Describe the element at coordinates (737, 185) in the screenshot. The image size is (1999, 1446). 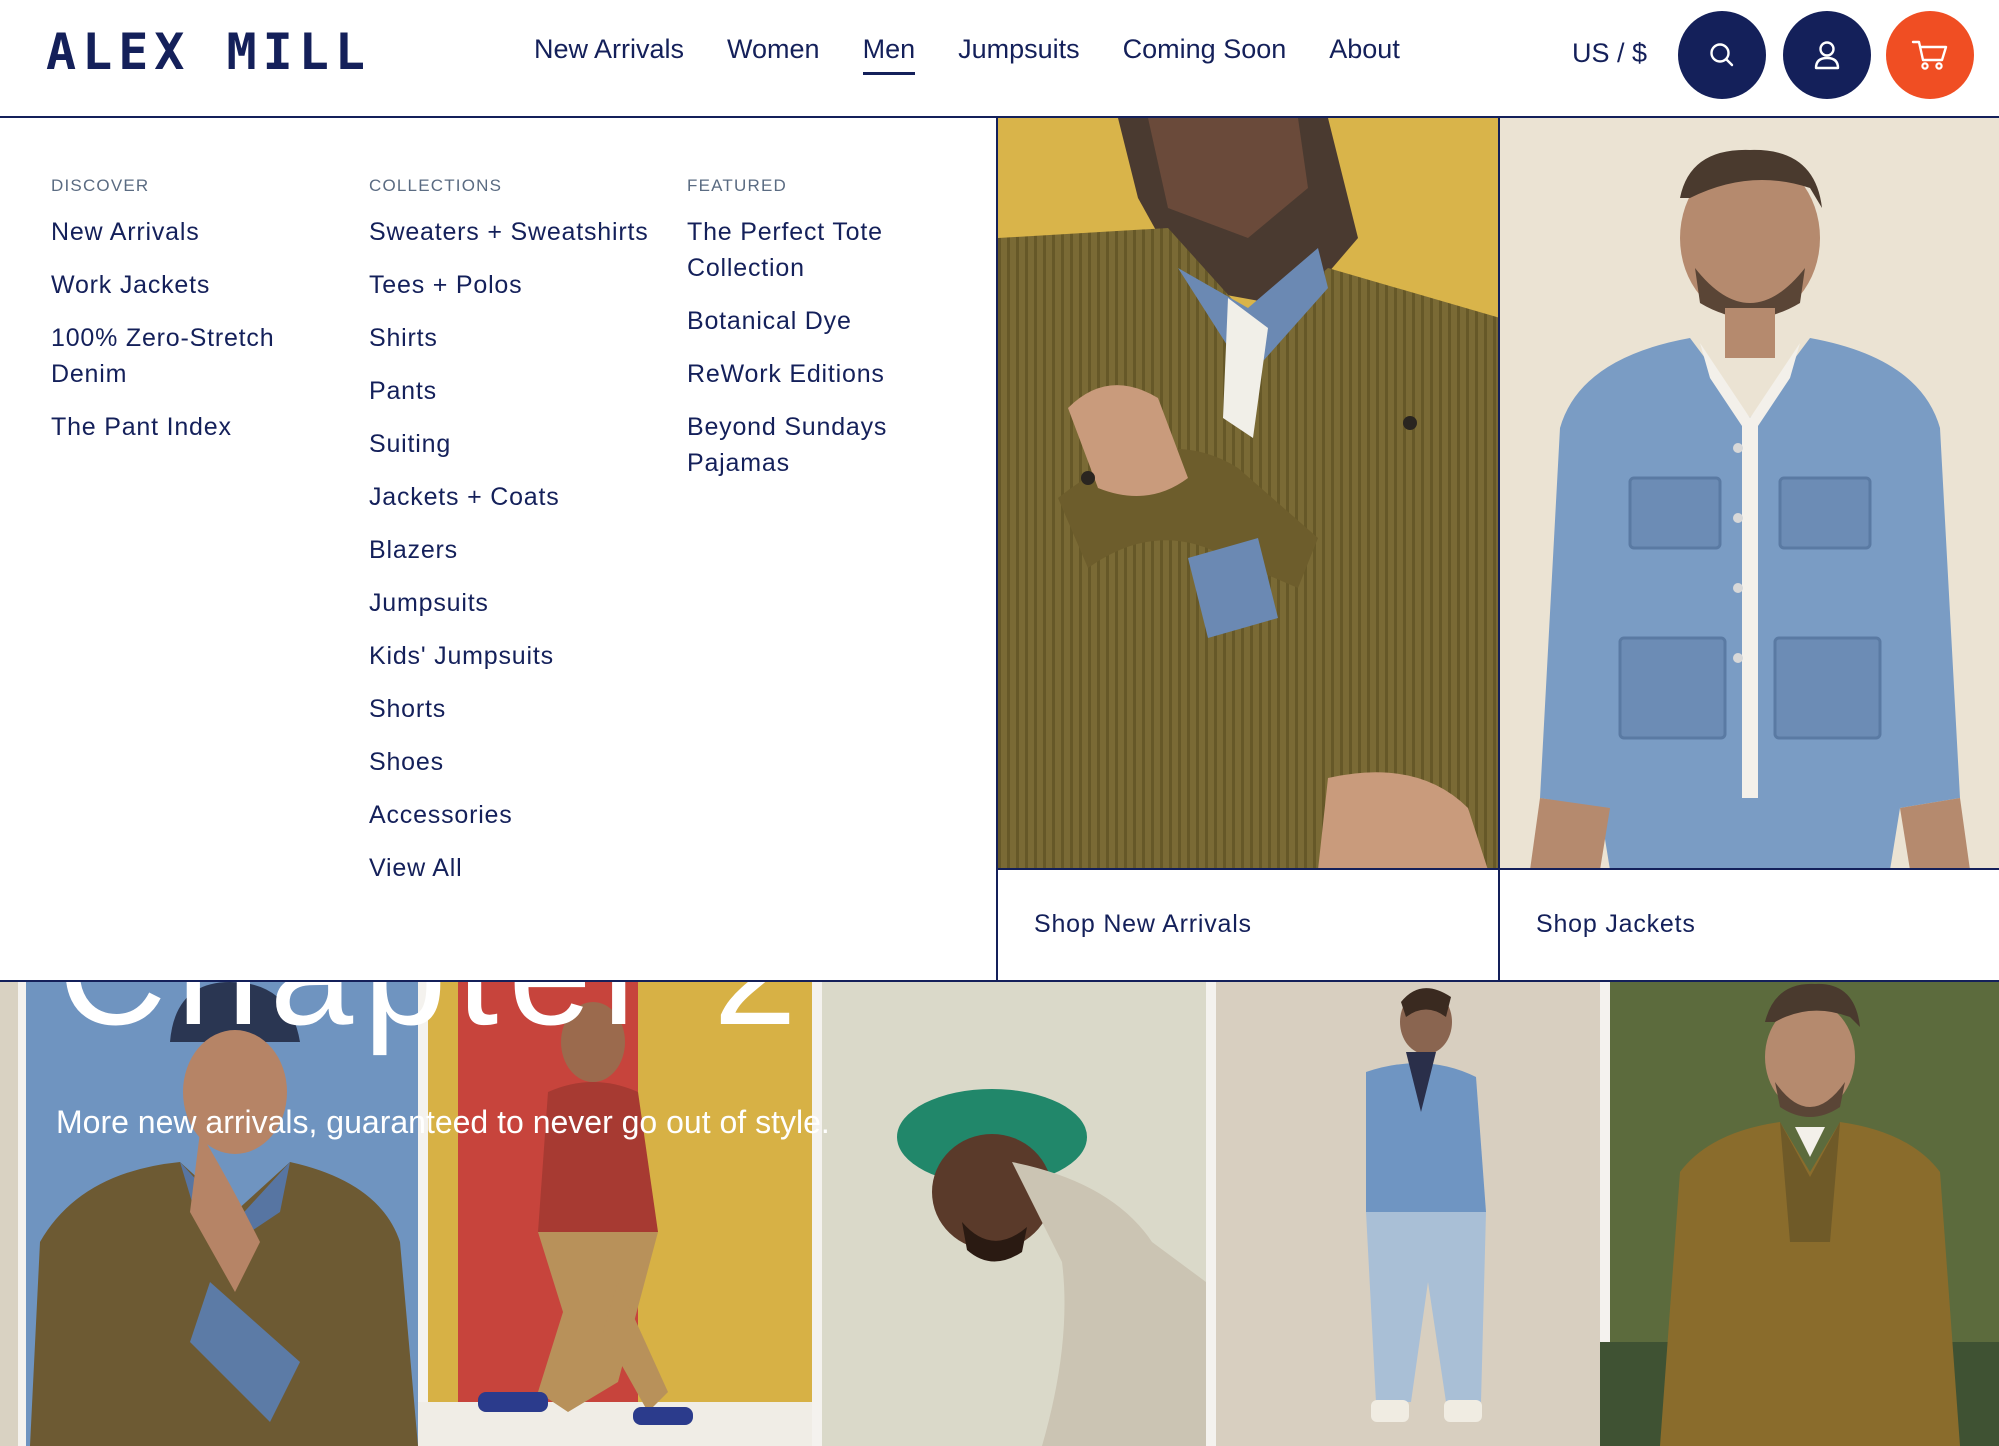
I see `featured-heading: FEATURED` at that location.